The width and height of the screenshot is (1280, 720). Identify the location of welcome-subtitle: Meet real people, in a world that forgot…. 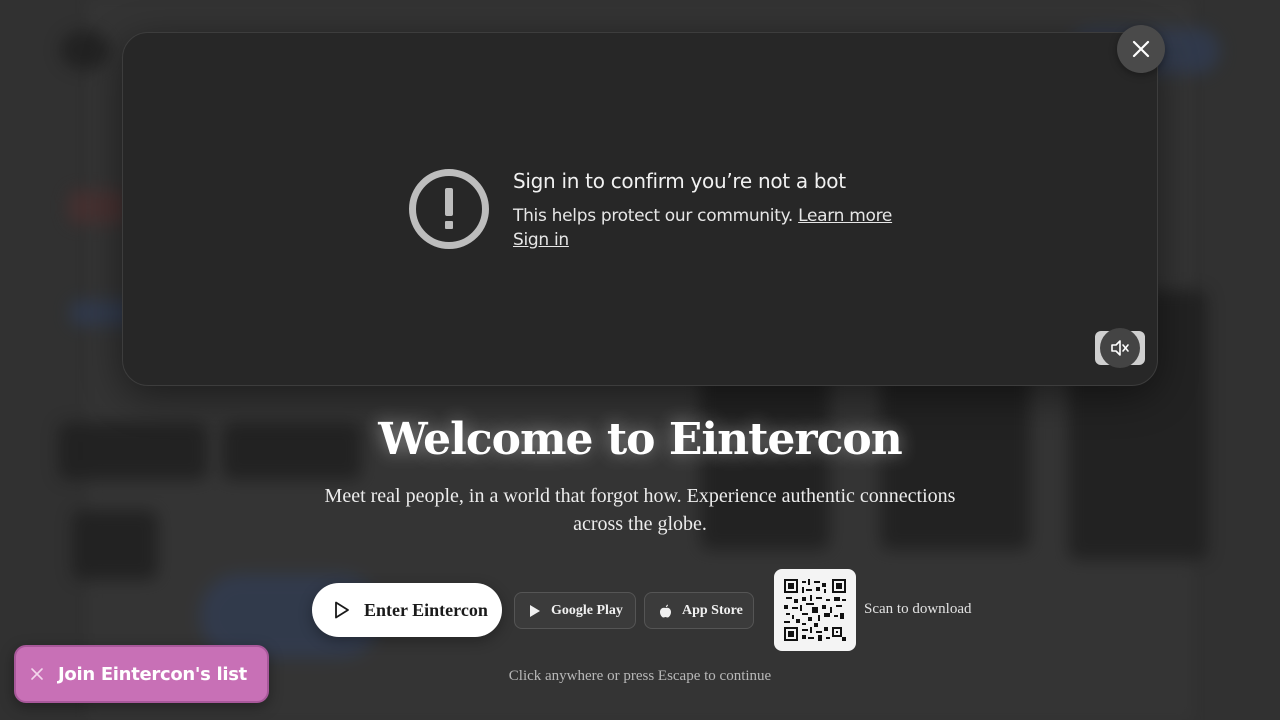
(640, 510).